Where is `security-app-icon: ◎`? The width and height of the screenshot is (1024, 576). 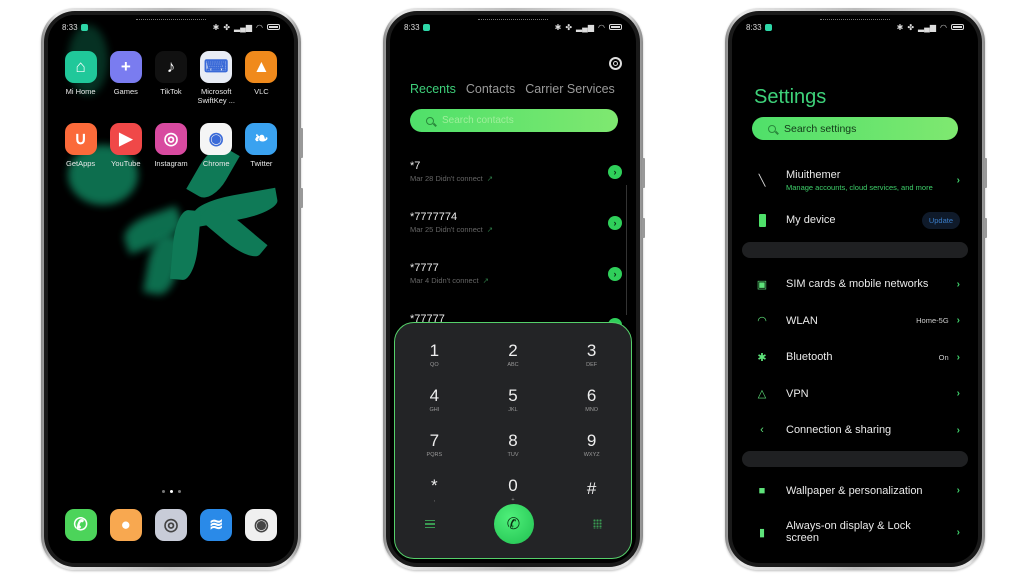 security-app-icon: ◎ is located at coordinates (170, 525).